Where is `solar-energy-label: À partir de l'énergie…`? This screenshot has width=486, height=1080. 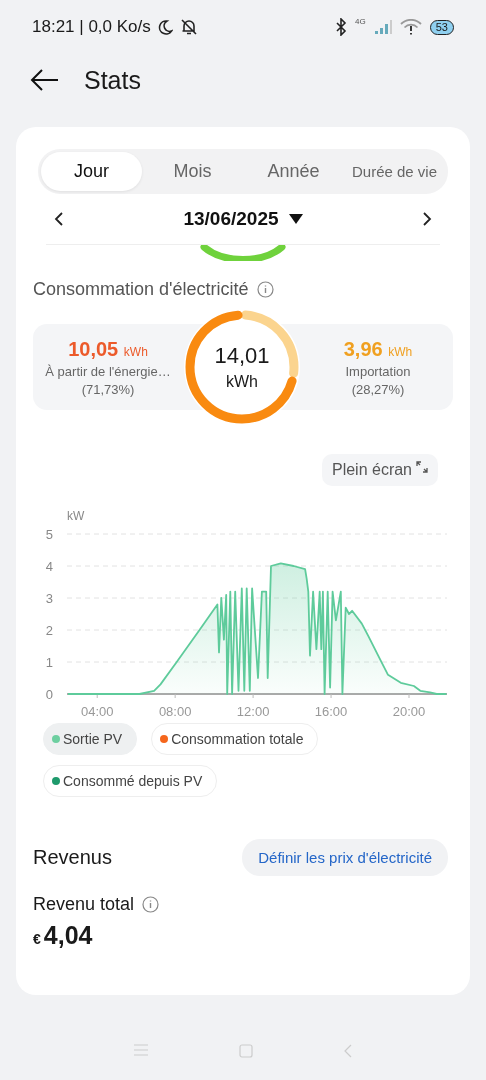 solar-energy-label: À partir de l'énergie… is located at coordinates (108, 371).